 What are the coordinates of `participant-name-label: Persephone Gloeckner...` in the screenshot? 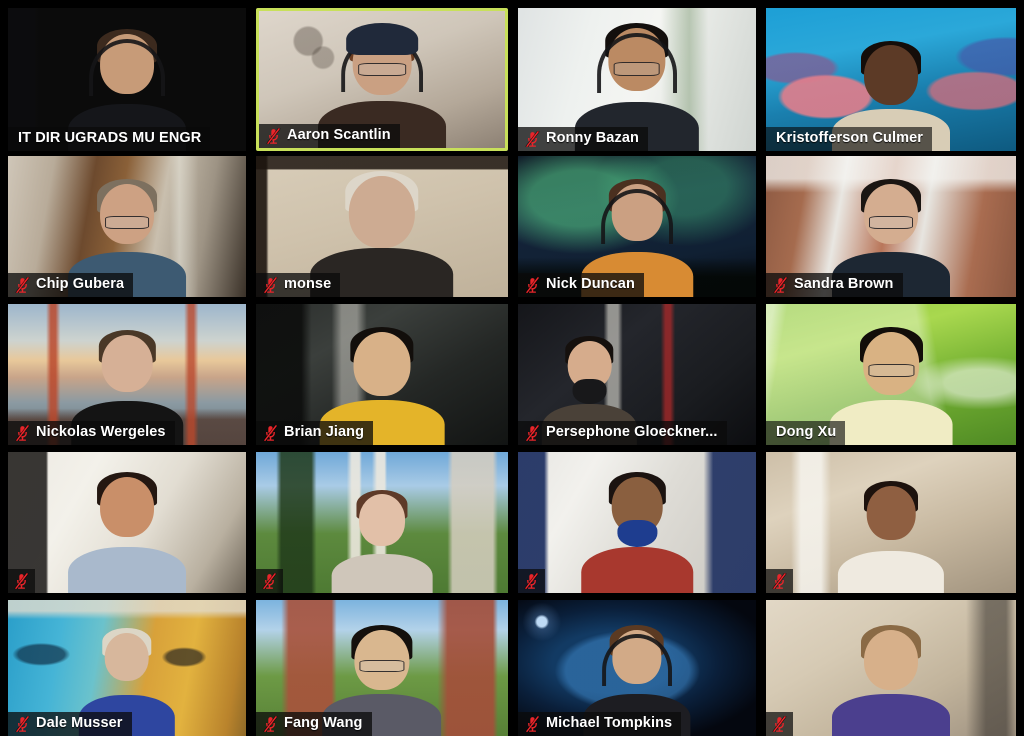 It's located at (622, 433).